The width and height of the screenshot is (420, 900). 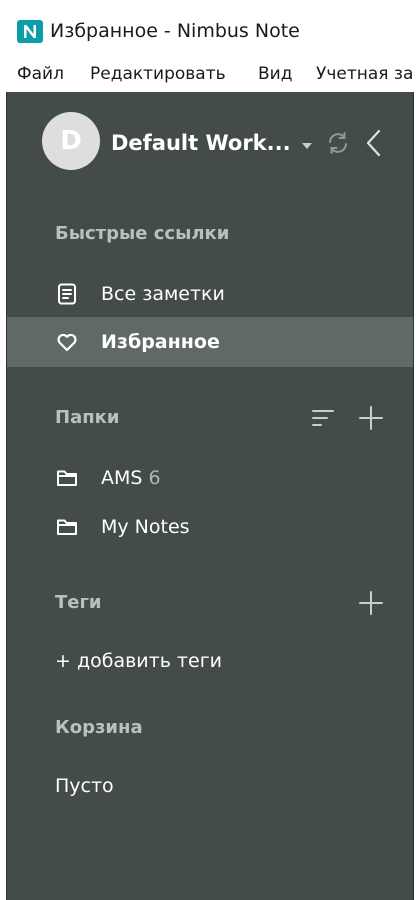 What do you see at coordinates (323, 418) in the screenshot?
I see `sort-icon` at bounding box center [323, 418].